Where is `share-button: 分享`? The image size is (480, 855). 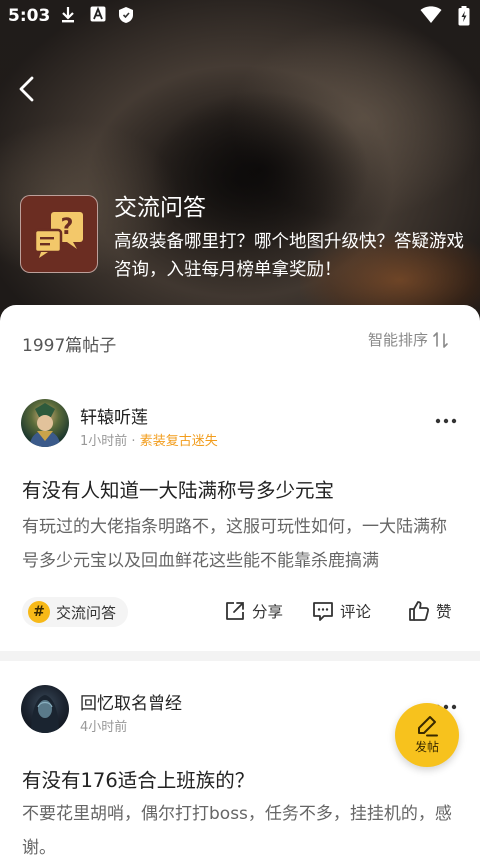 share-button: 分享 is located at coordinates (253, 611).